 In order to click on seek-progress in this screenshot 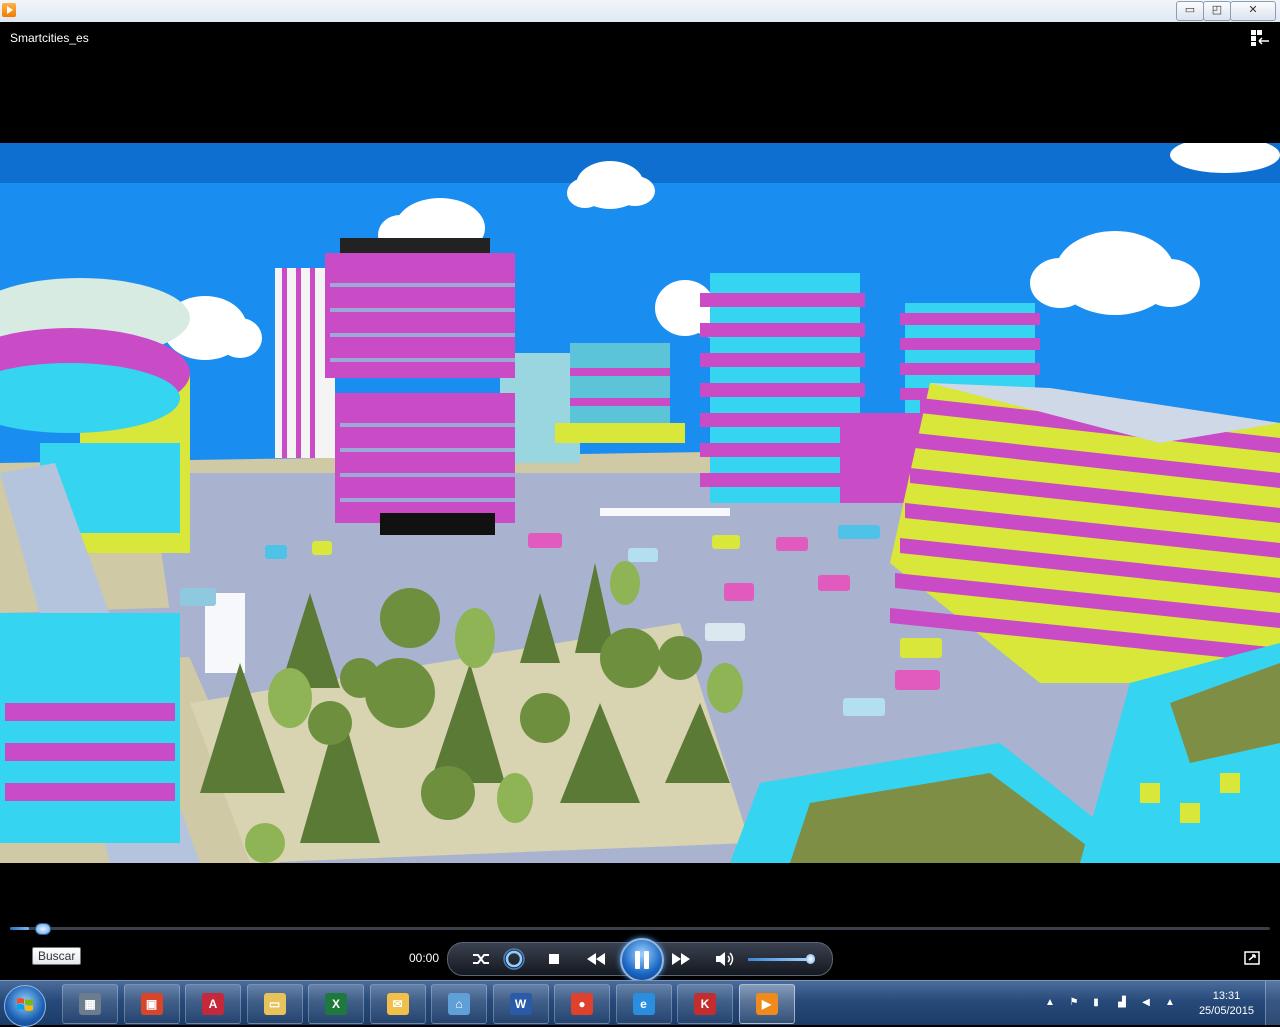, I will do `click(19, 928)`.